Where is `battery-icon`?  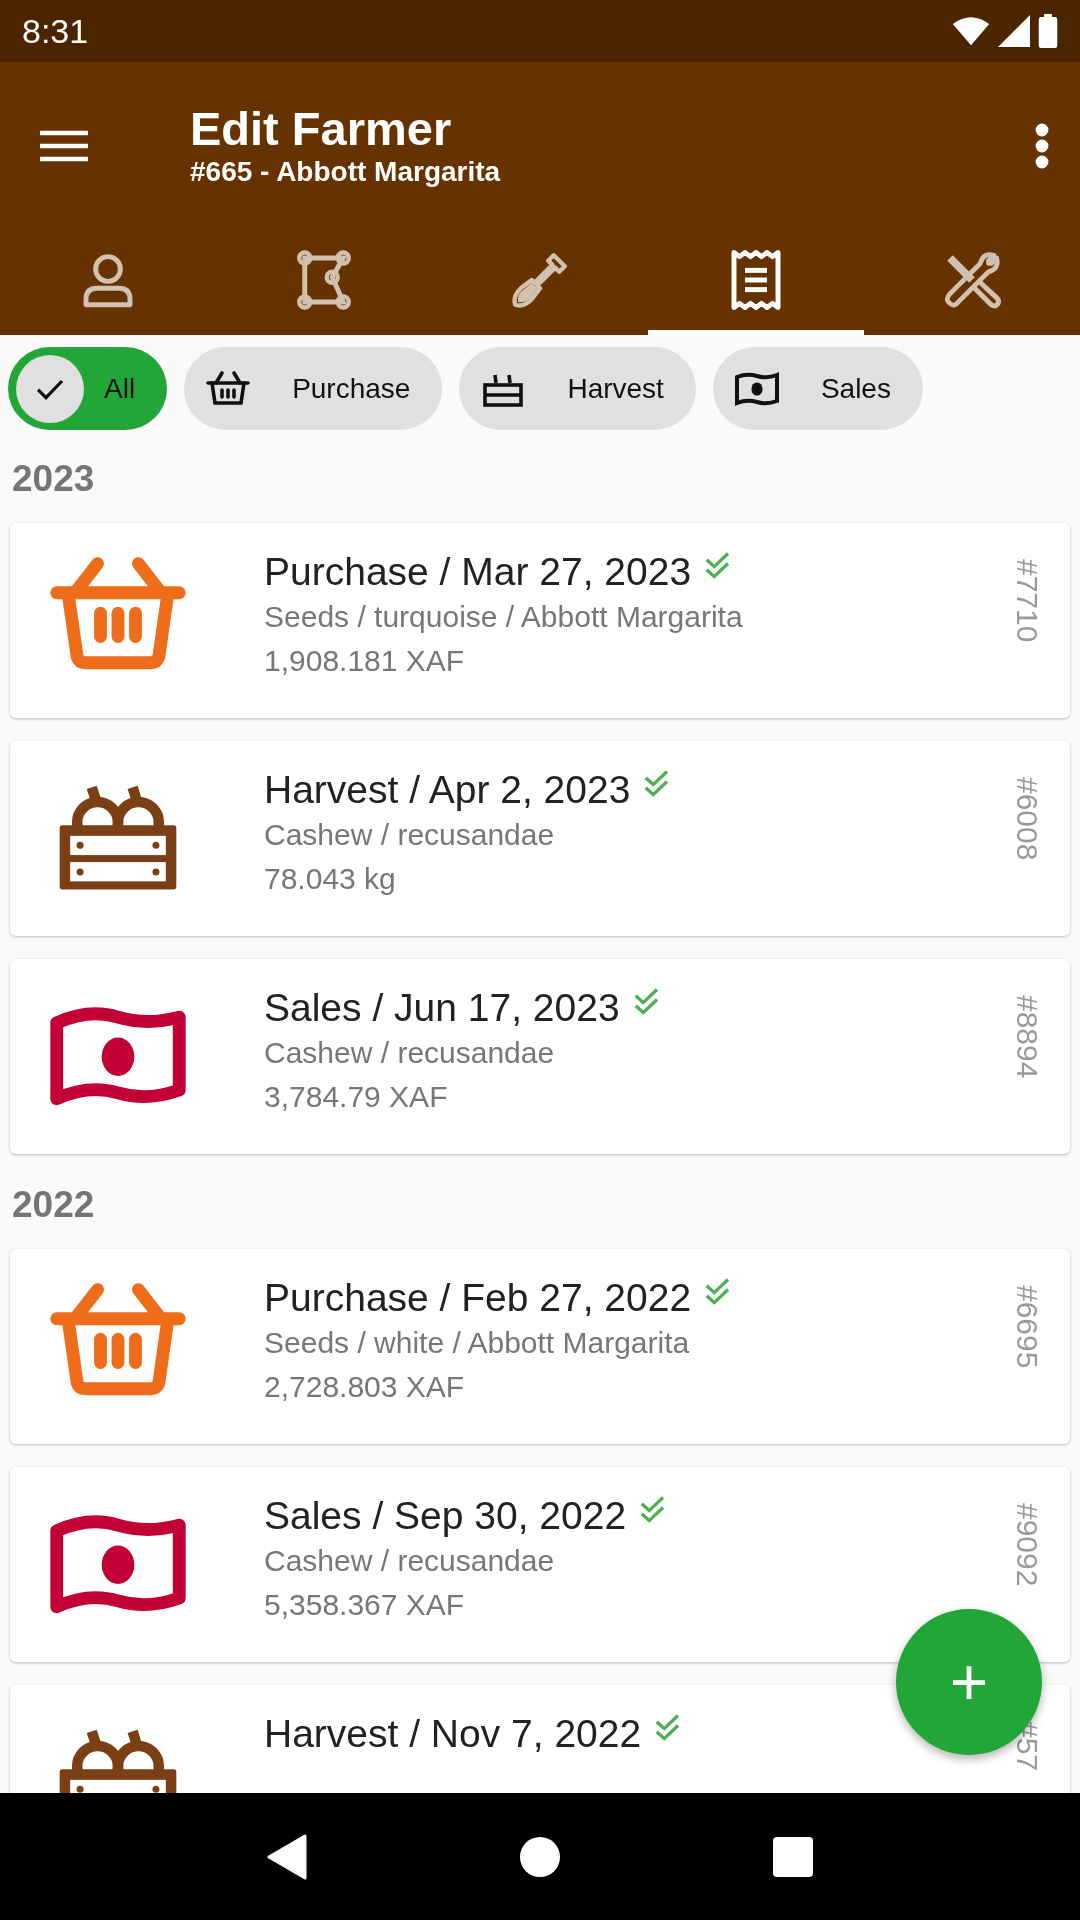 battery-icon is located at coordinates (1048, 31).